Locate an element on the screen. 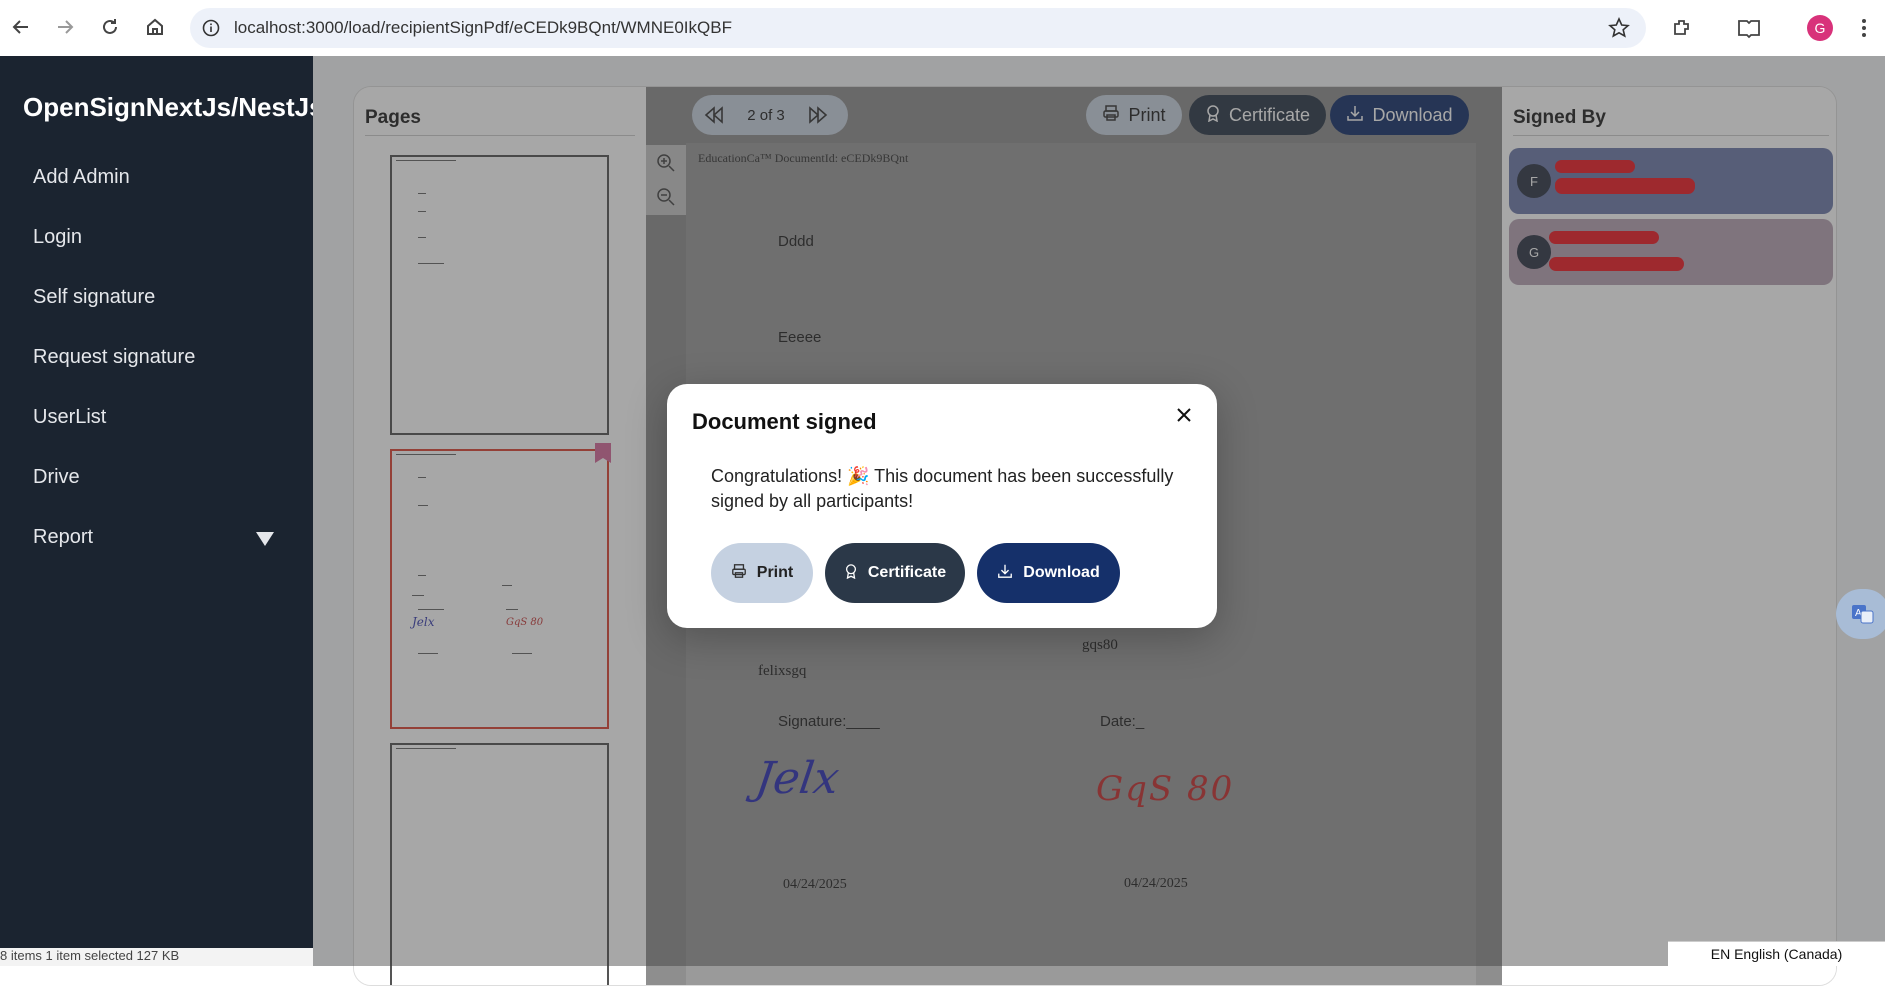 This screenshot has width=1885, height=986. home-icon is located at coordinates (155, 27).